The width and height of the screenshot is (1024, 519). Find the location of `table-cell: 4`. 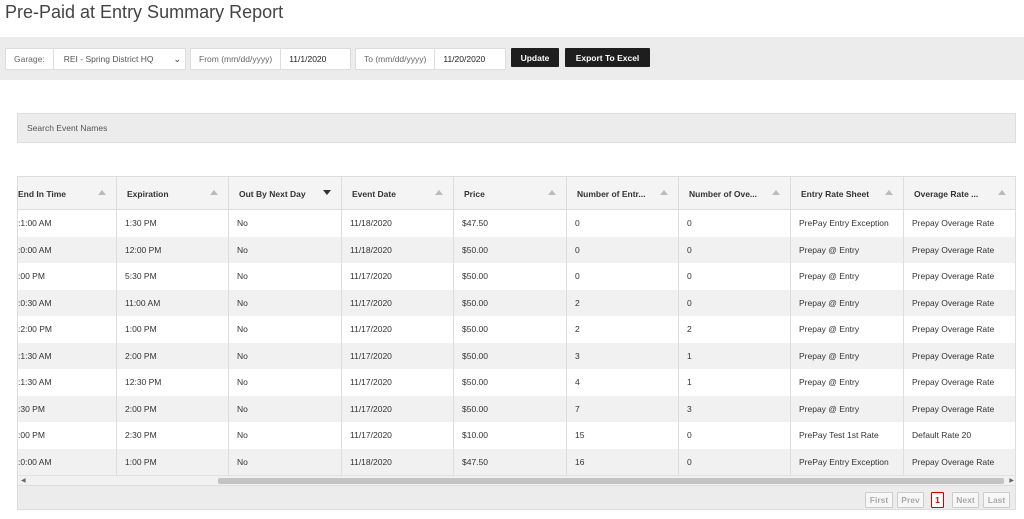

table-cell: 4 is located at coordinates (623, 382).